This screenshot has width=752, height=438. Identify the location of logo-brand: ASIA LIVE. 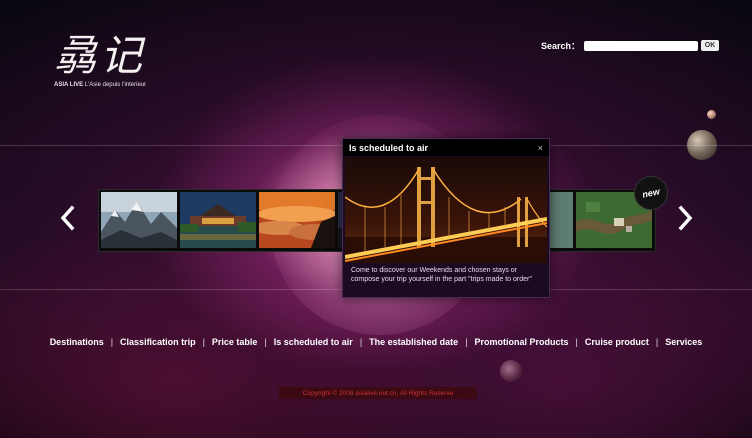
(69, 85).